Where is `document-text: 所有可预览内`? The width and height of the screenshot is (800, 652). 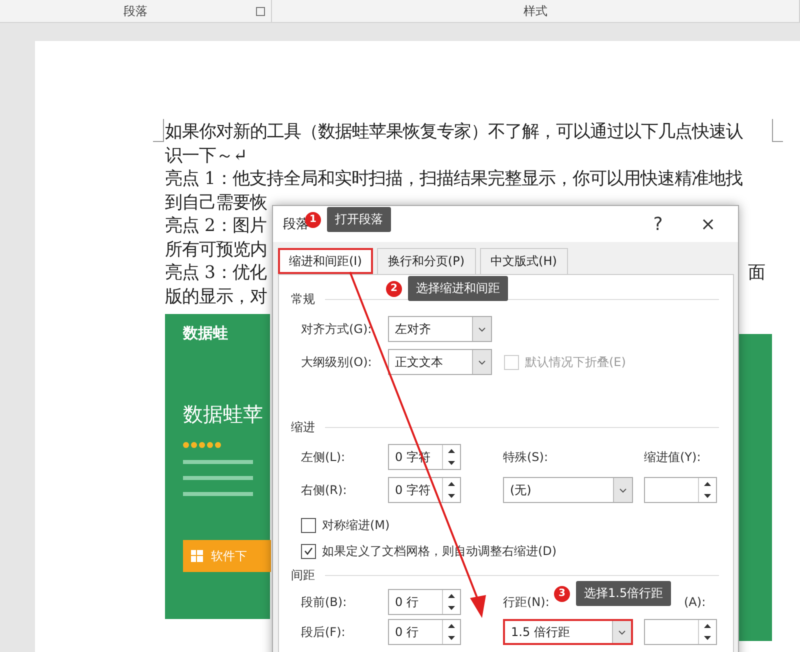
document-text: 所有可预览内 is located at coordinates (216, 250).